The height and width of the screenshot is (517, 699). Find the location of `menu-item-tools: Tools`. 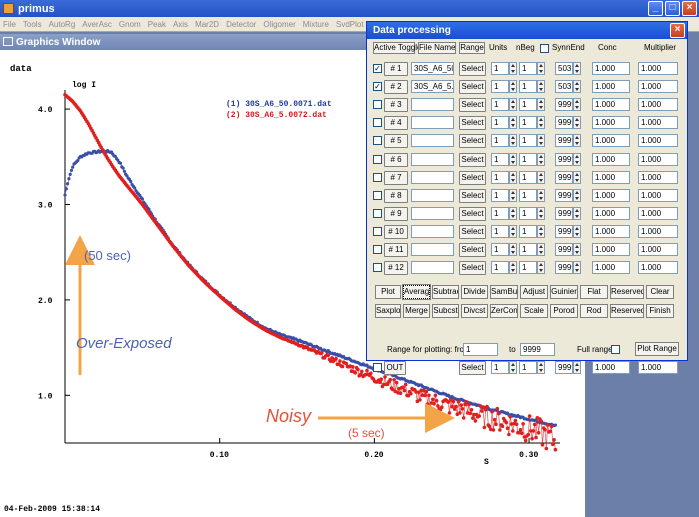

menu-item-tools: Tools is located at coordinates (32, 24).